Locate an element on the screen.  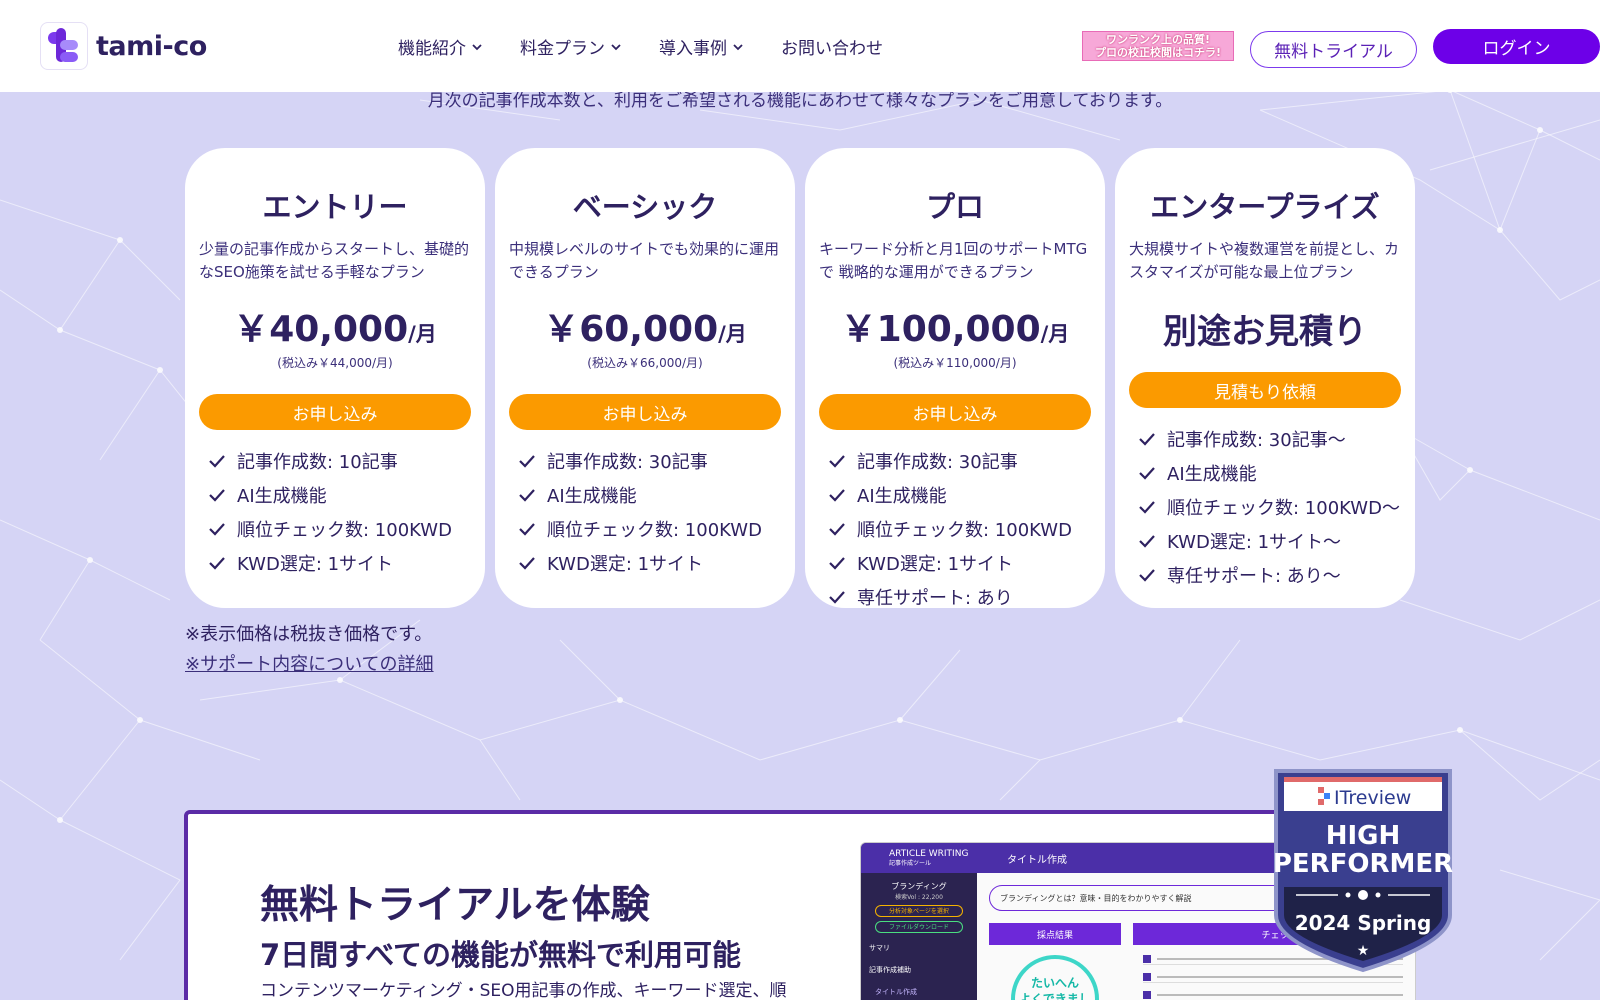
feature-text: 順位チェック数: 100KWD〜 is located at coordinates (1283, 508).